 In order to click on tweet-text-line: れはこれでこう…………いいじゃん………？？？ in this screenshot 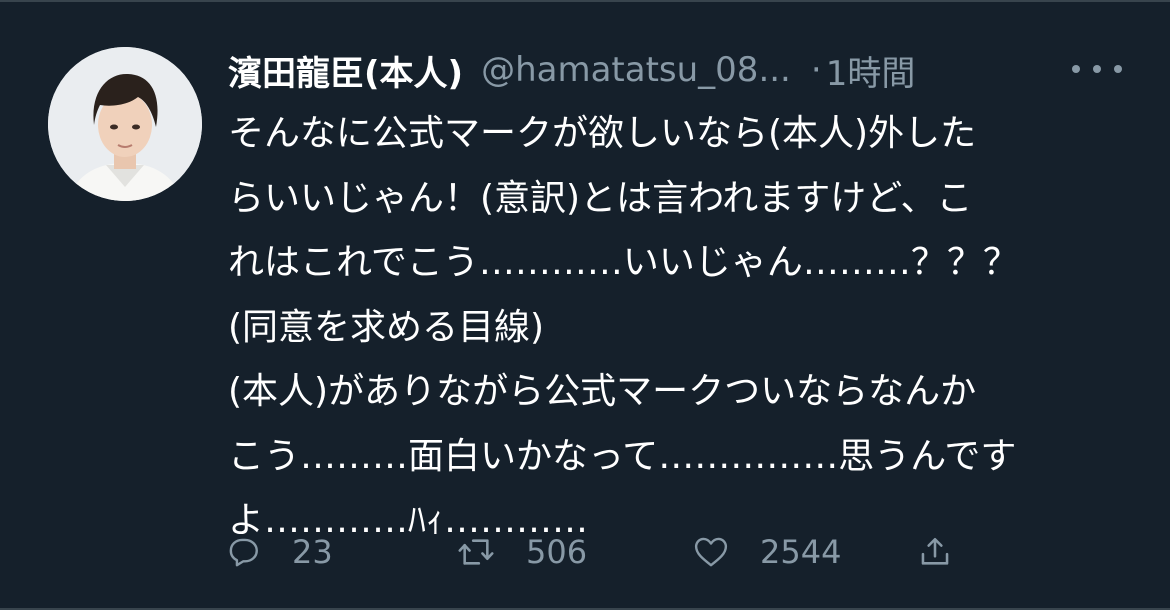, I will do `click(623, 262)`.